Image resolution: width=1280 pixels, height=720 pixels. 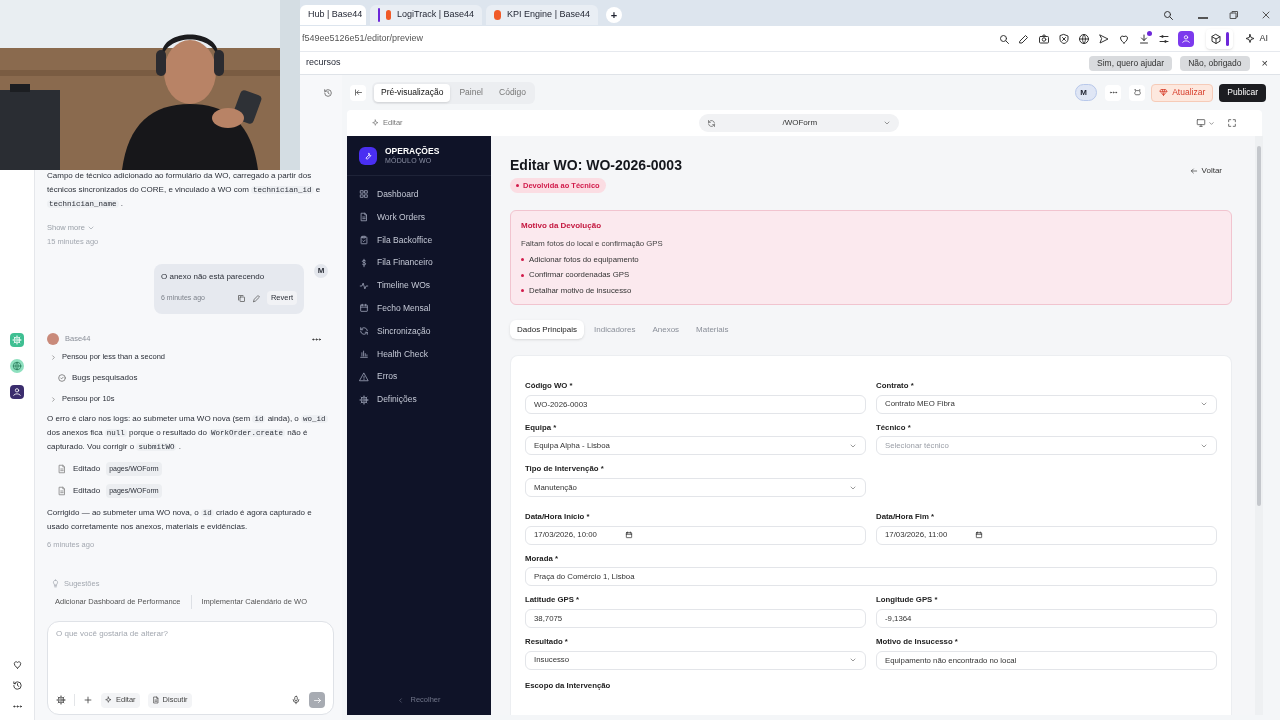 What do you see at coordinates (561, 226) in the screenshot?
I see `alert-title: Motivo da Devolução` at bounding box center [561, 226].